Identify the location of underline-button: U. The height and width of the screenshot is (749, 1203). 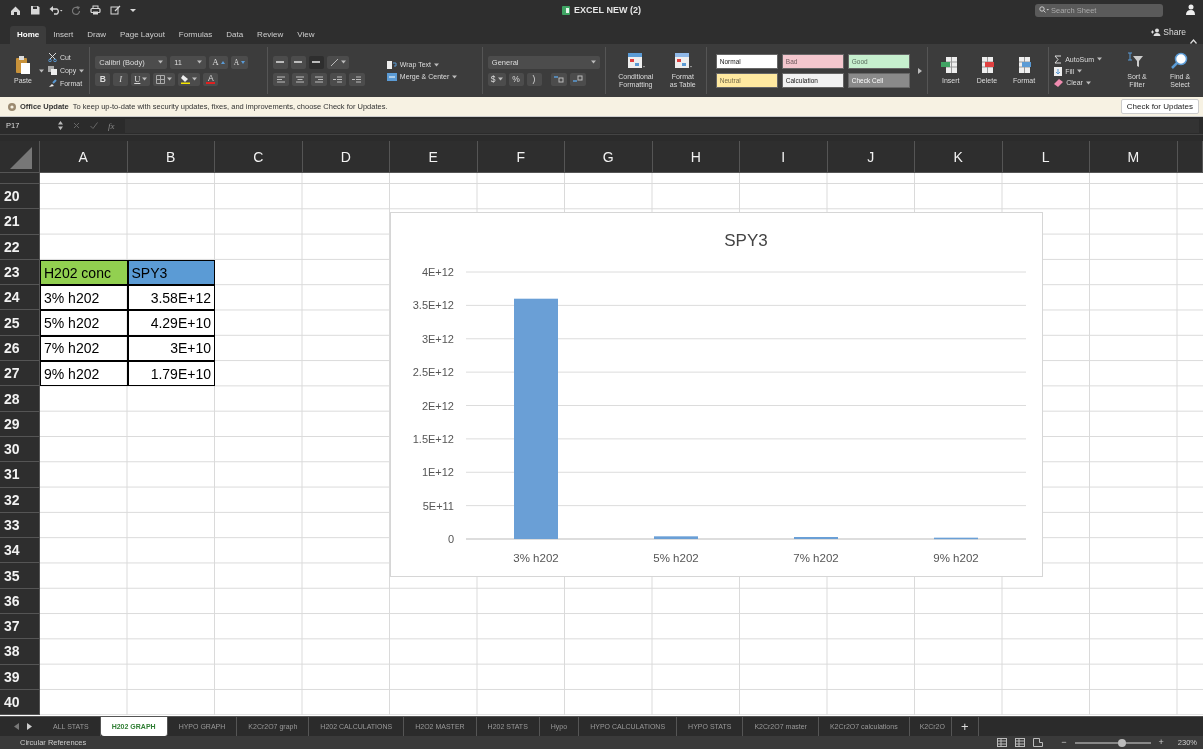
(141, 79).